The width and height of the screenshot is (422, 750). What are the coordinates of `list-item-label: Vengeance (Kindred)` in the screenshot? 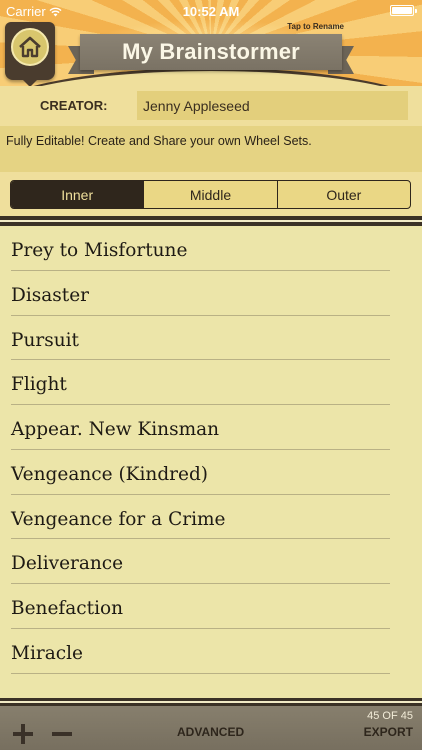 It's located at (110, 474).